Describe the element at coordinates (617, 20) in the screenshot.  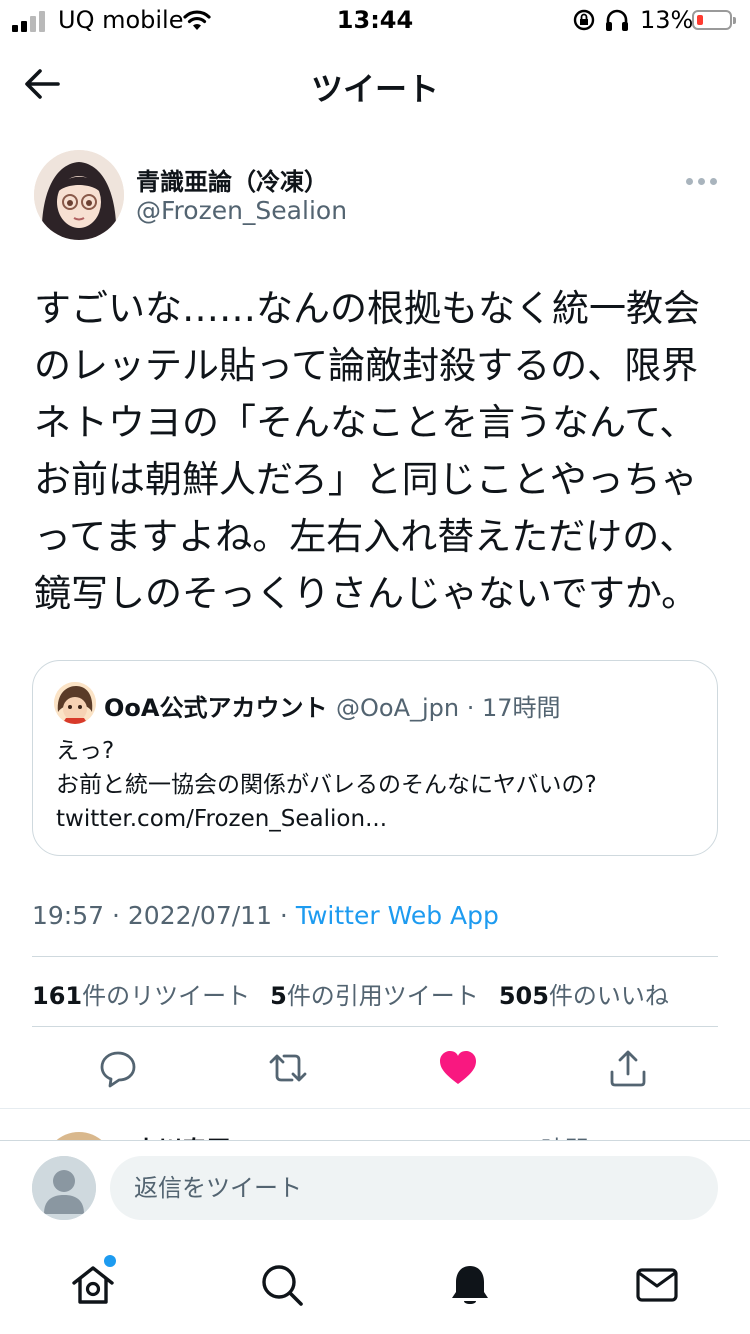
I see `headphones-icon` at that location.